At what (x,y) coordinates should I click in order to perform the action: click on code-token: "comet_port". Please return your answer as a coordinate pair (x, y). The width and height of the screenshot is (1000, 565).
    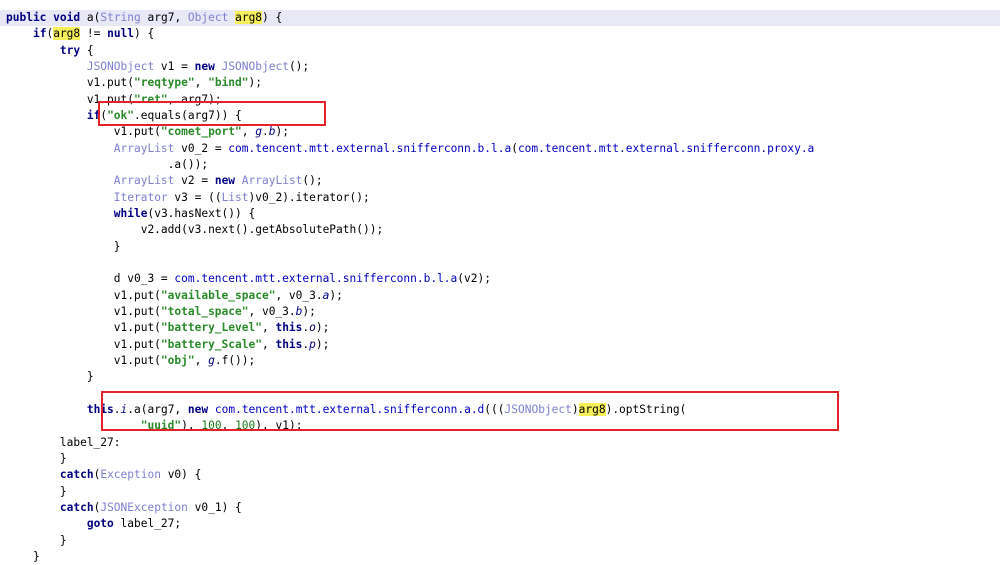
    Looking at the image, I should click on (201, 132).